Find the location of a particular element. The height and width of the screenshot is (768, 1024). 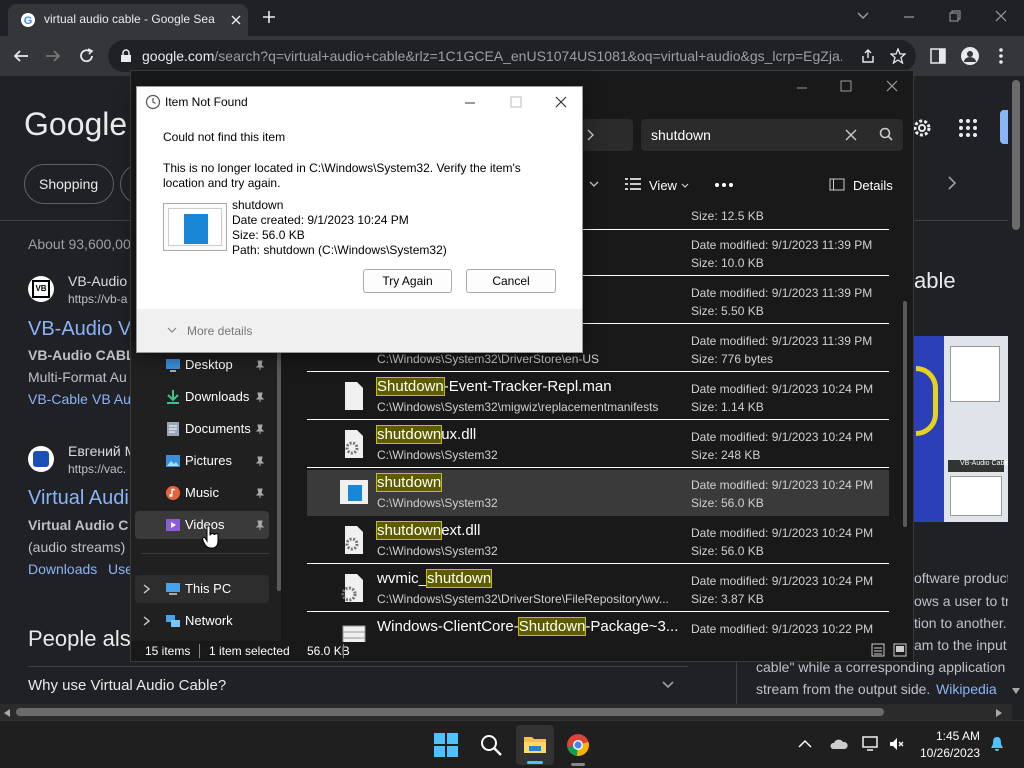

nav-label: Documents is located at coordinates (218, 428).